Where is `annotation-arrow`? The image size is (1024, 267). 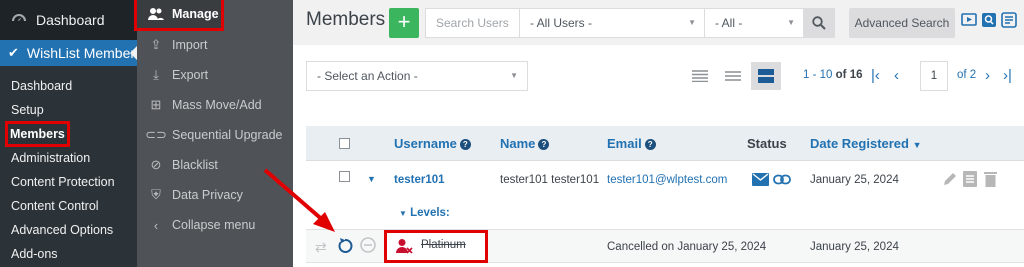
annotation-arrow is located at coordinates (299, 200).